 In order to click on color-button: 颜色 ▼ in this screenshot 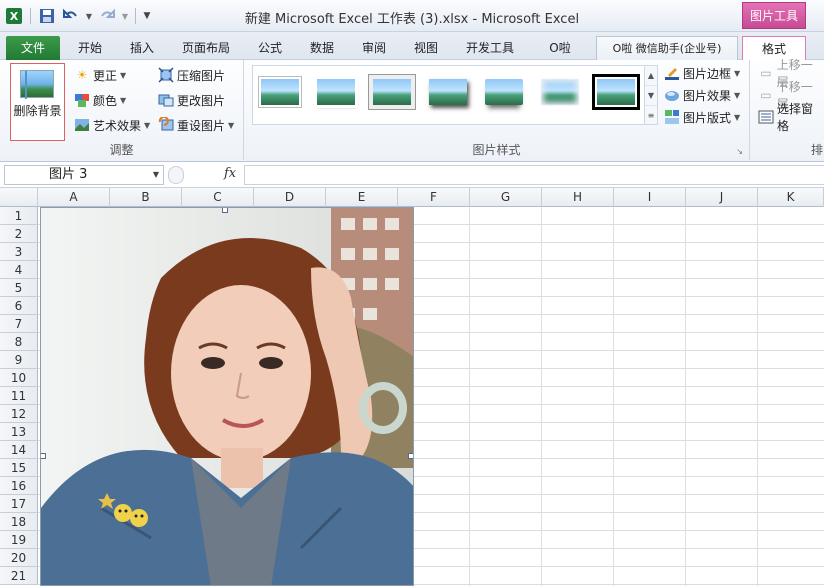, I will do `click(100, 100)`.